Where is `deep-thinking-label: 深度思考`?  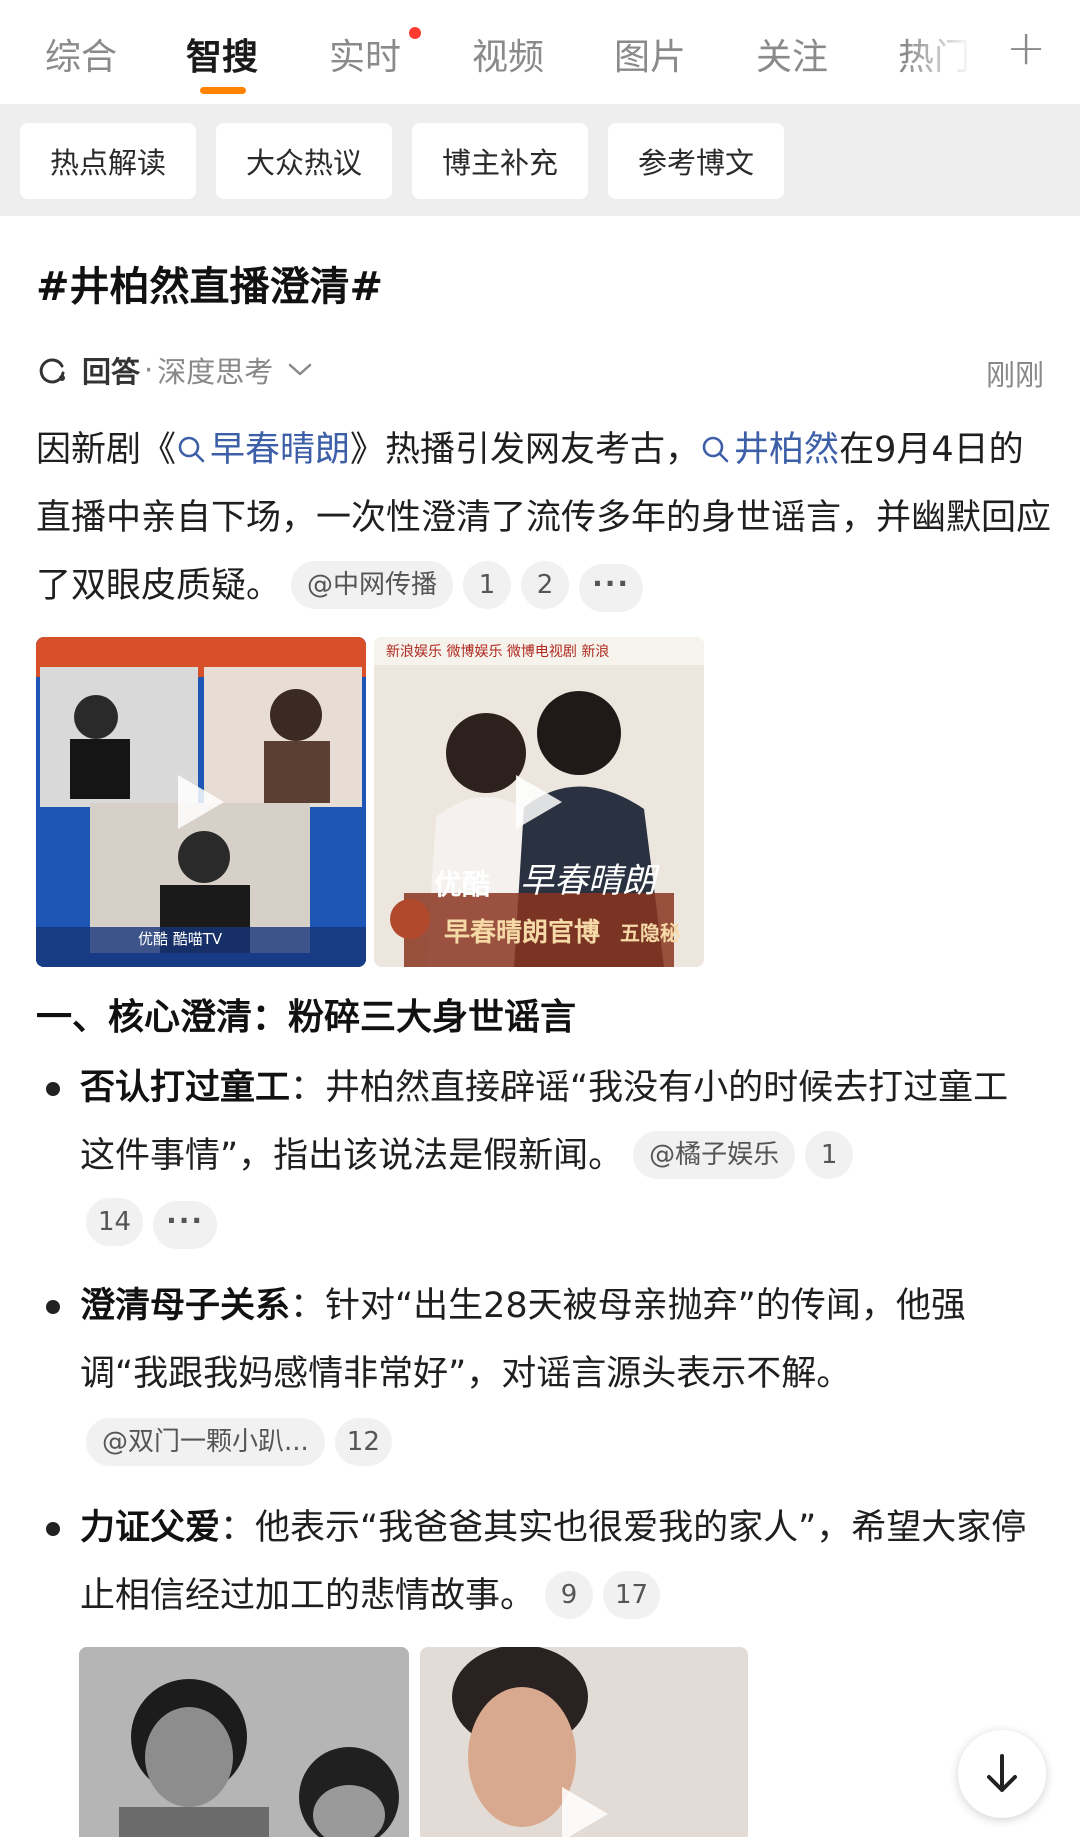 deep-thinking-label: 深度思考 is located at coordinates (215, 372).